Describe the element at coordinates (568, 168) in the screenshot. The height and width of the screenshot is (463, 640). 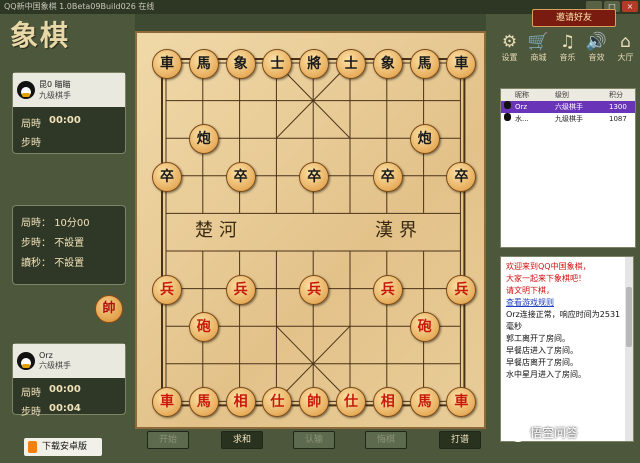
I see `room-player-list: 昵称 级别 积分 Orz 六级棋手 1300 水... 九级棋手 1087` at that location.